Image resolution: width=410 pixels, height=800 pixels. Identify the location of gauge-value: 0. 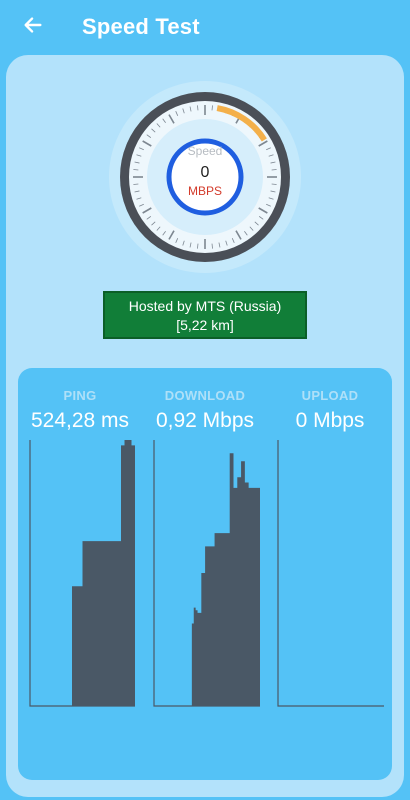
(205, 172).